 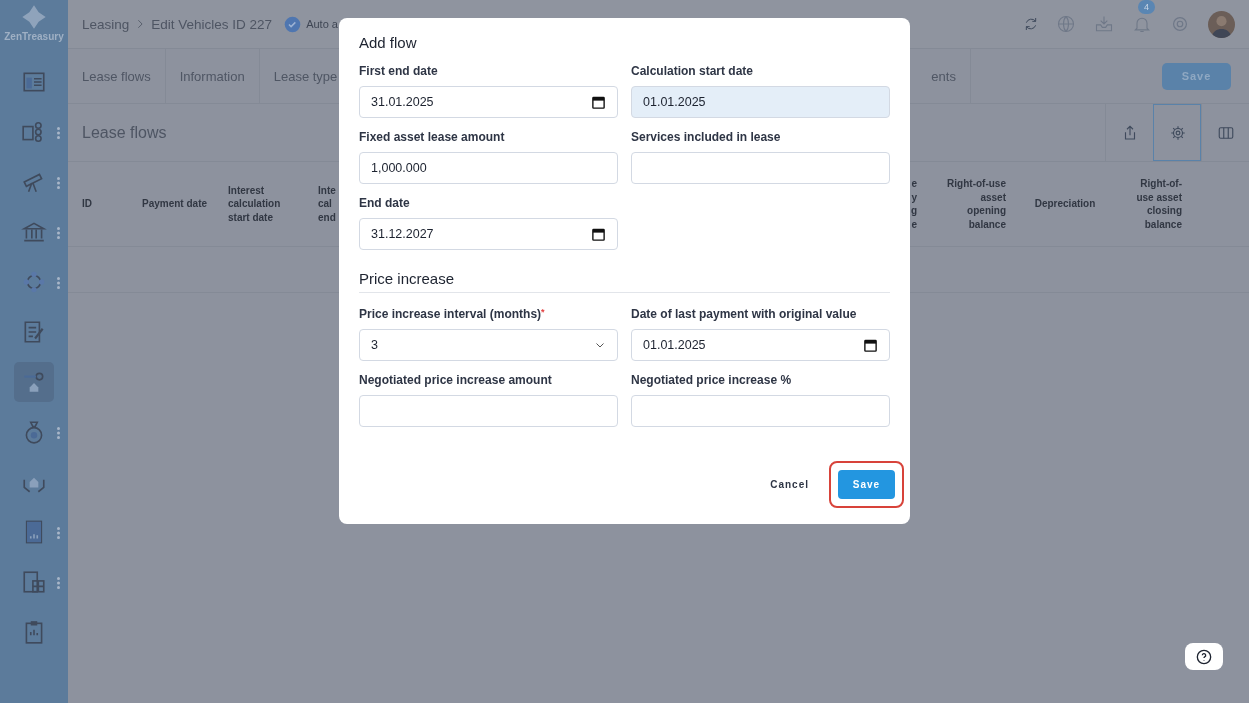 I want to click on section-heading: Price increase, so click(x=624, y=281).